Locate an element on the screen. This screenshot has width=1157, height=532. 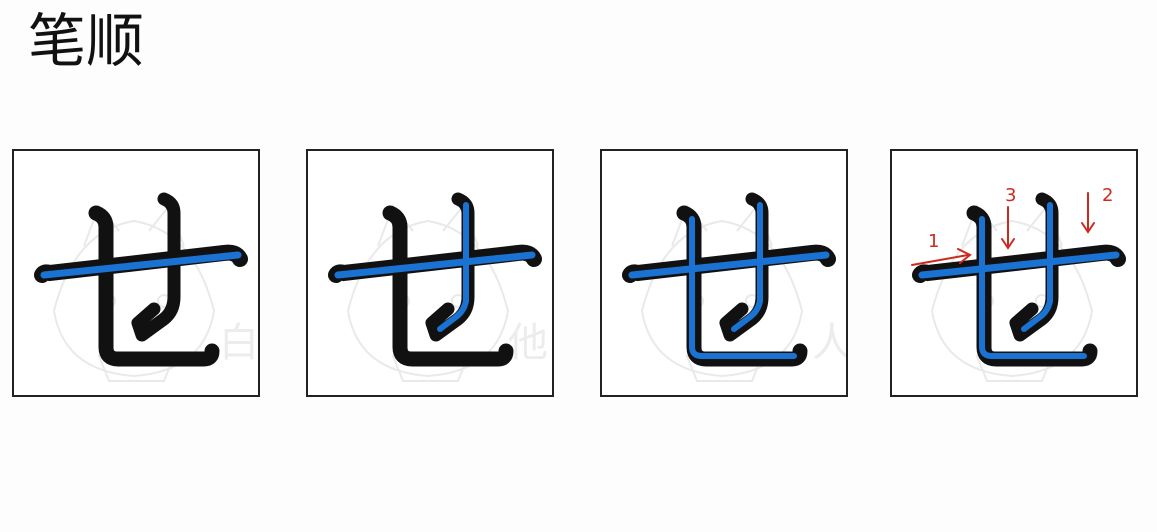
character-svg: 他 is located at coordinates (438, 287).